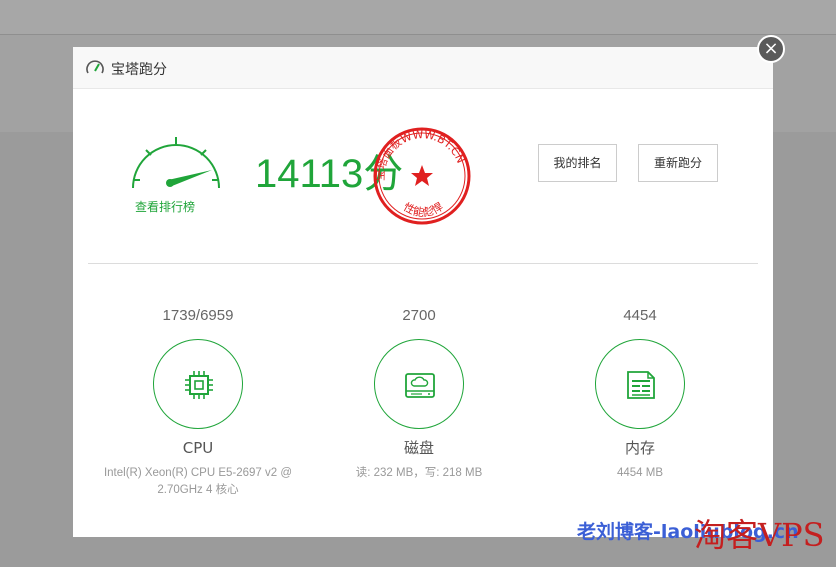 The height and width of the screenshot is (567, 836). I want to click on disk-description: 读: 232 MB，写: 218 MB, so click(419, 473).